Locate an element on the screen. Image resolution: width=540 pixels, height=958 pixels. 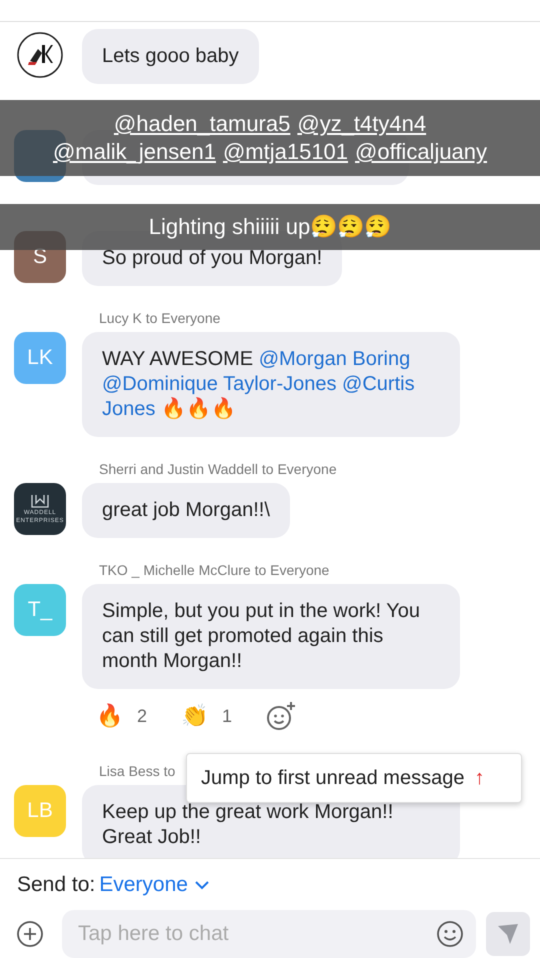
reaction-emoji: 🔥 is located at coordinates (109, 716).